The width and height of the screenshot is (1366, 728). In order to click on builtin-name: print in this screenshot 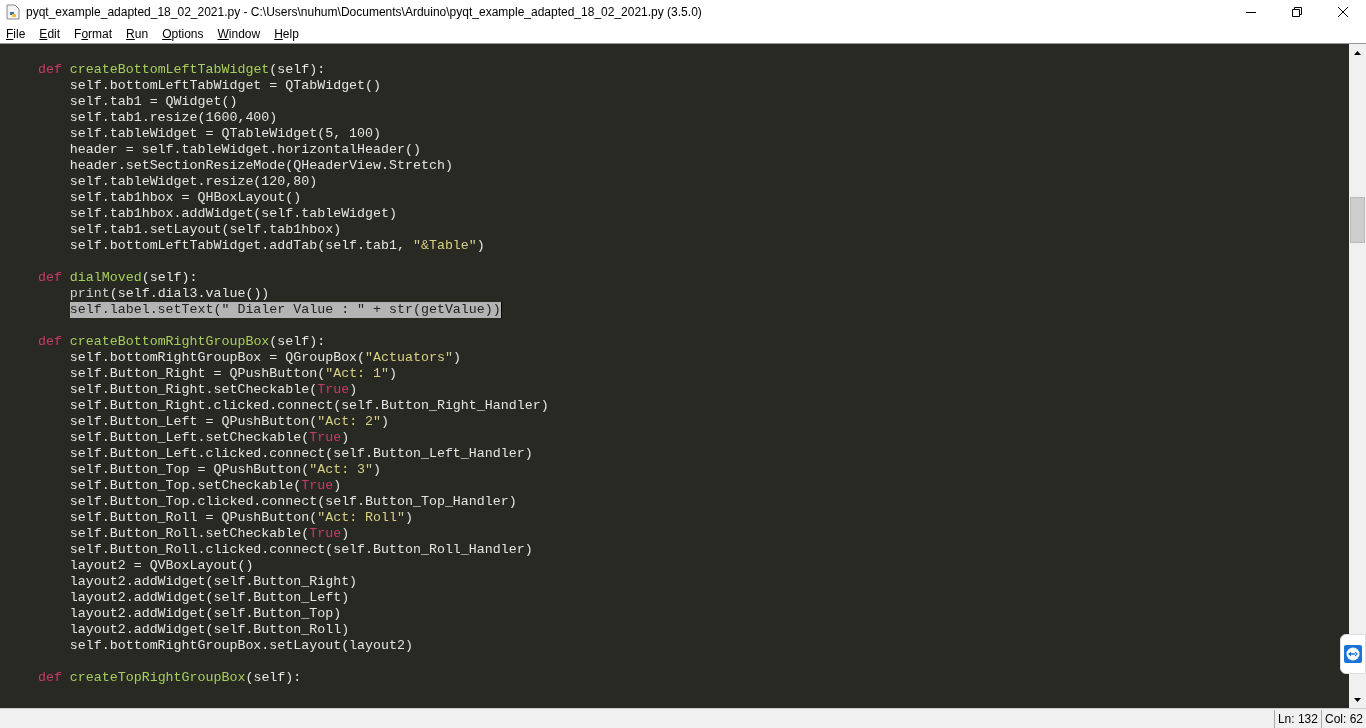, I will do `click(89, 294)`.